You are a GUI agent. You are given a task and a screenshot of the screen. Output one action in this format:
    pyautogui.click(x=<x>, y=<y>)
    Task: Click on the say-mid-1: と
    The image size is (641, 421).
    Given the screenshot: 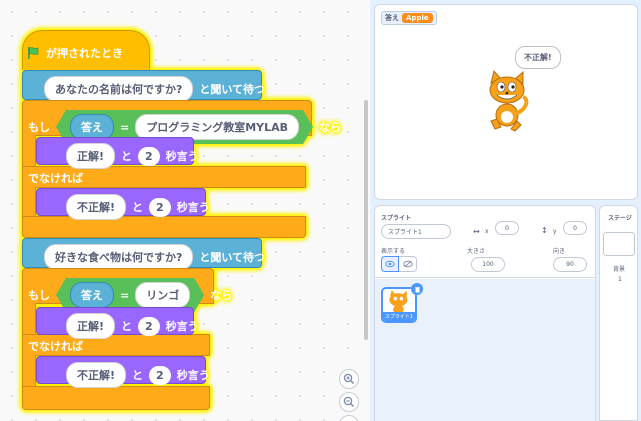 What is the action you would take?
    pyautogui.click(x=127, y=156)
    